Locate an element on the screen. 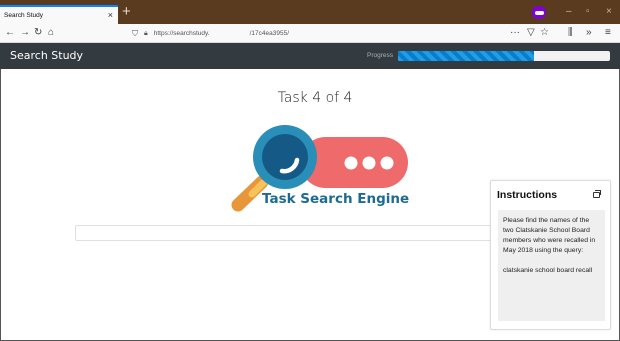 This screenshot has width=620, height=341. instructions-query: clatskanie school board recall is located at coordinates (548, 270).